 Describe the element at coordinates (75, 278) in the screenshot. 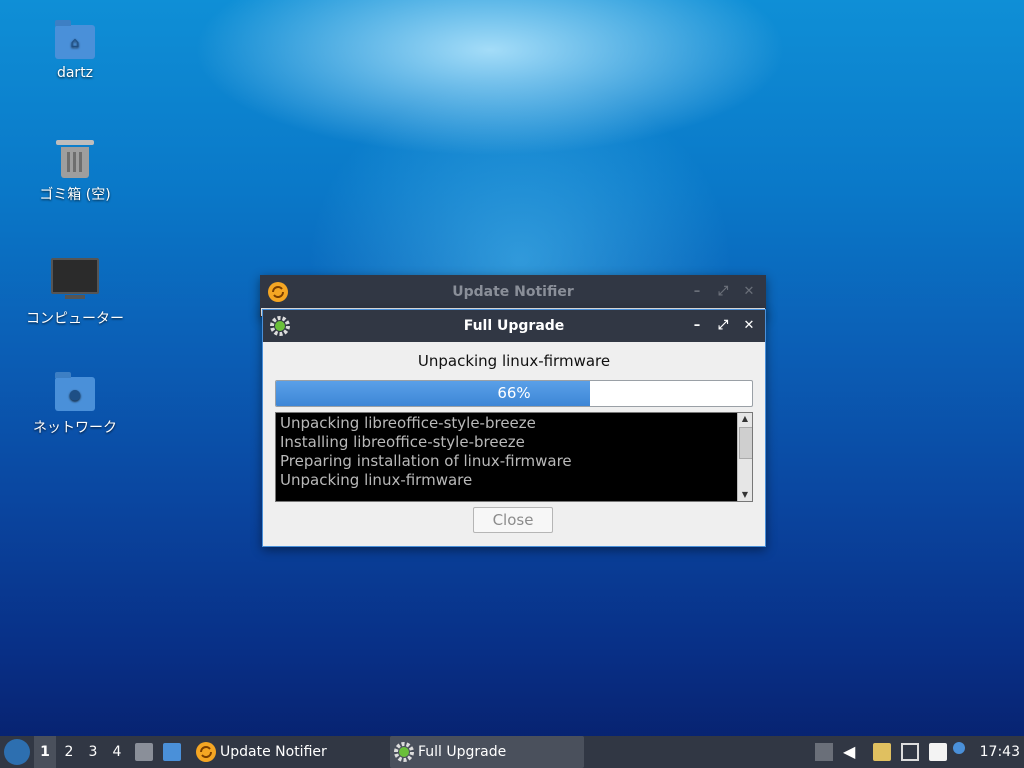

I see `computer-icon` at that location.